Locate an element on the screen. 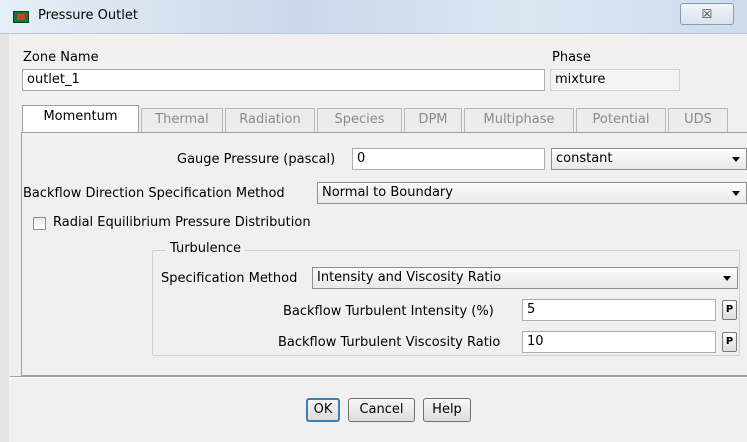 The width and height of the screenshot is (747, 442). gauge-pressure-label: Gauge Pressure (pascal) is located at coordinates (256, 159).